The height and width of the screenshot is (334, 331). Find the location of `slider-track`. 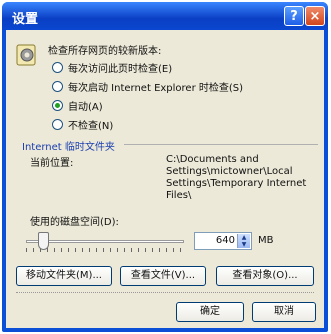

slider-track is located at coordinates (105, 241).